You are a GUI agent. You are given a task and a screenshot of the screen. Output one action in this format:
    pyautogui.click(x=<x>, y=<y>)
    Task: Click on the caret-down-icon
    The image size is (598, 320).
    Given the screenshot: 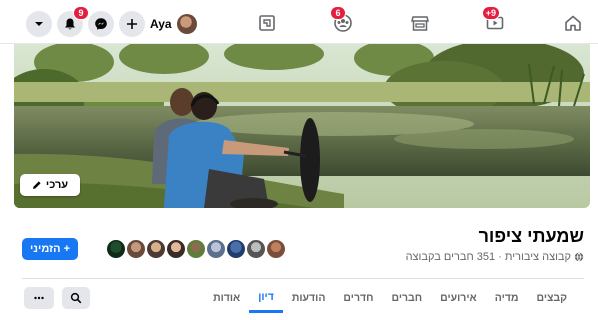 What is the action you would take?
    pyautogui.click(x=39, y=24)
    